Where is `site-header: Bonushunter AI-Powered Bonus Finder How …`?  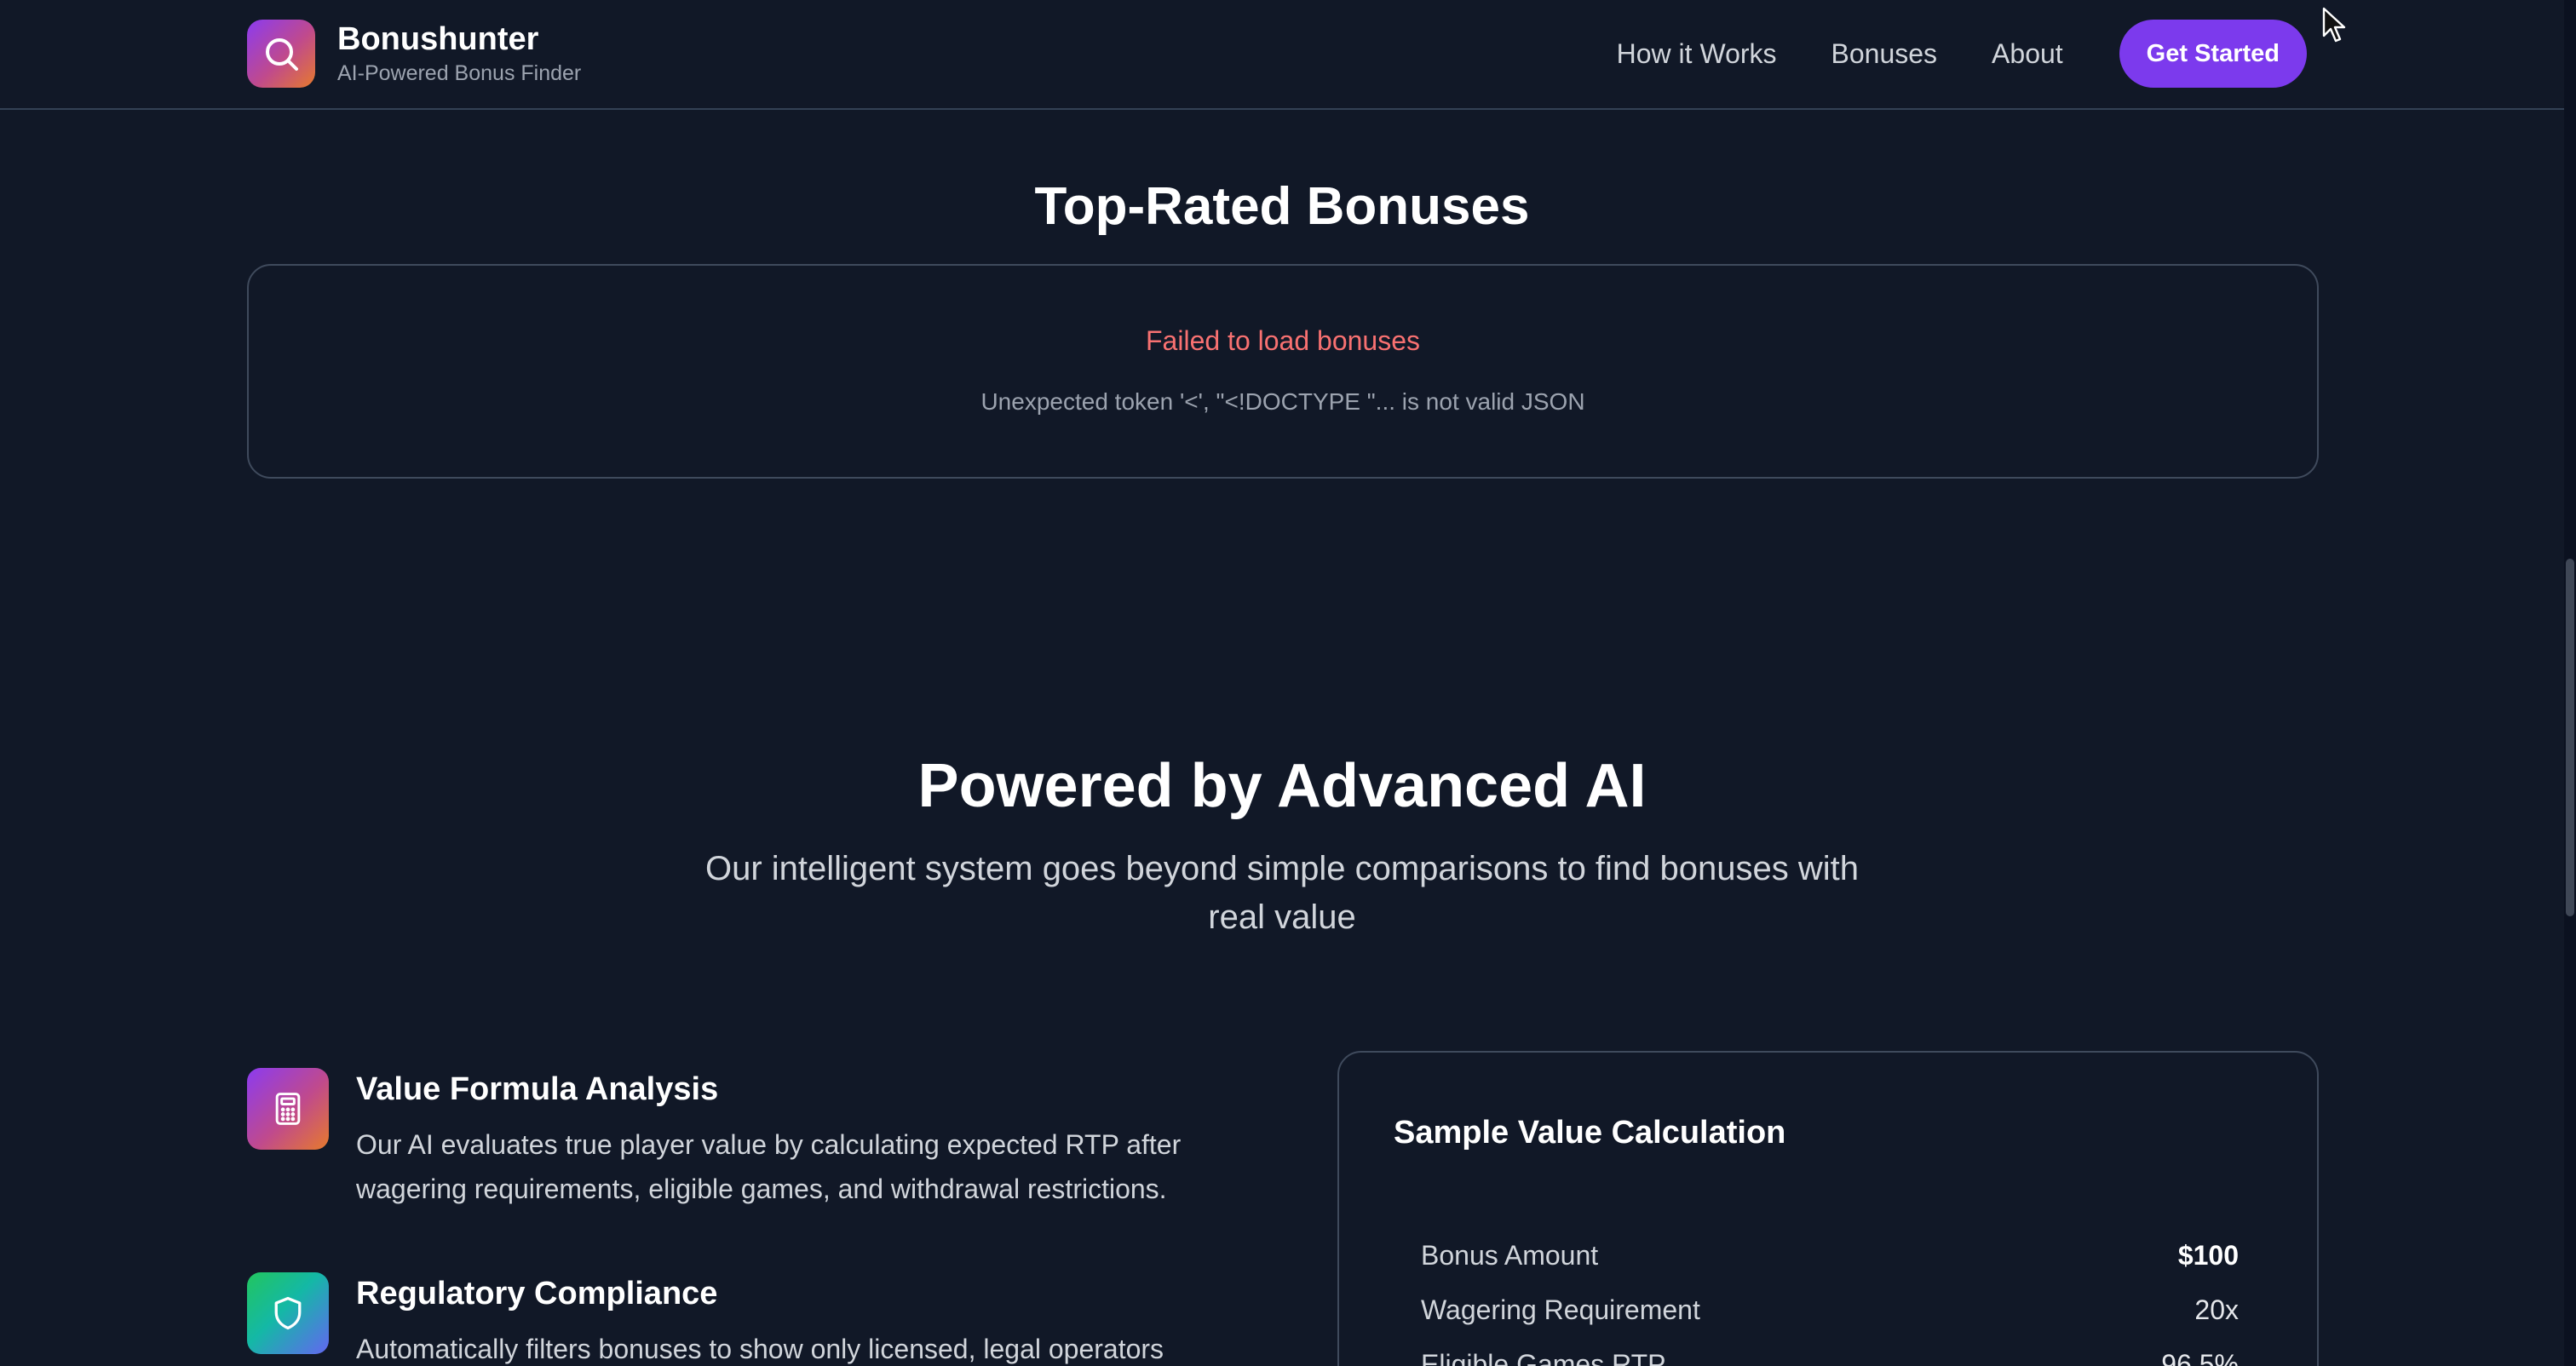
site-header: Bonushunter AI-Powered Bonus Finder How … is located at coordinates (1282, 55).